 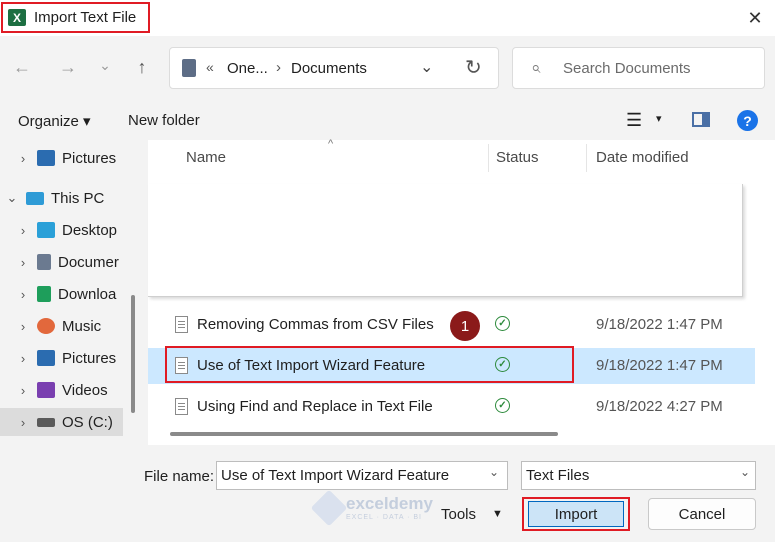 I want to click on window-title: X Import Text File, so click(x=75, y=17).